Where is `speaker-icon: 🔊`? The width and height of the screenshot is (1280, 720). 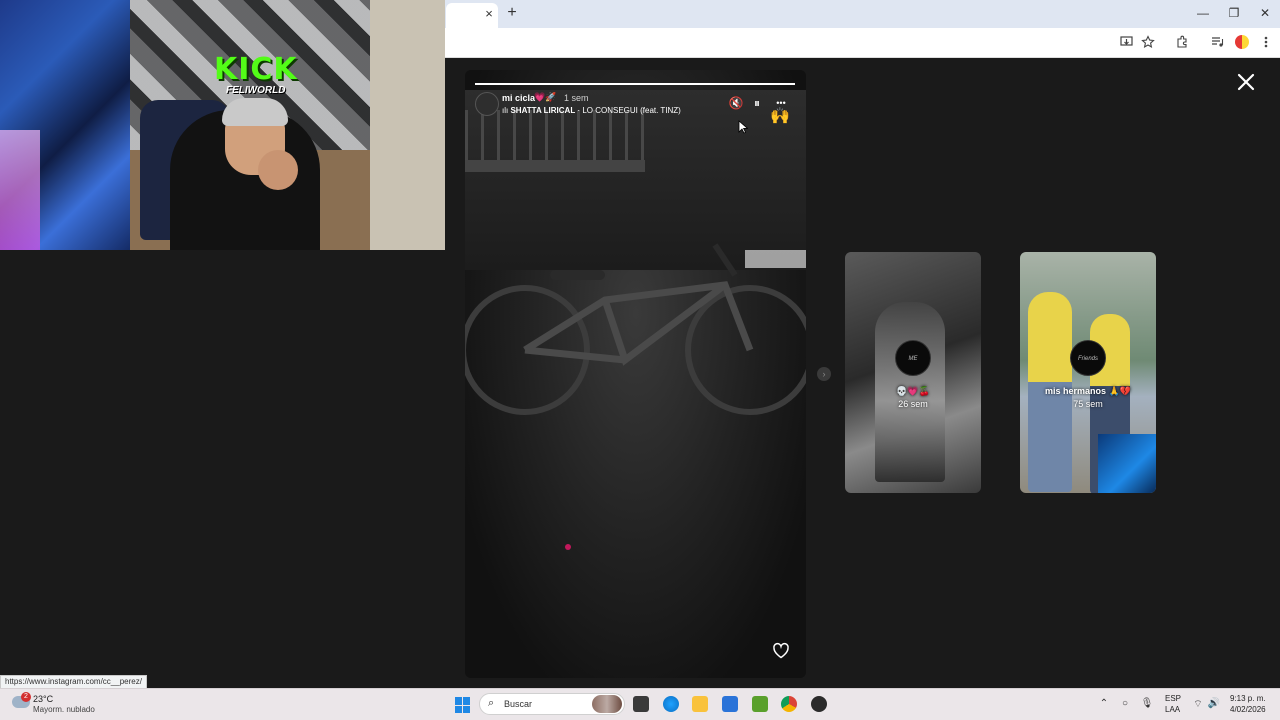 speaker-icon: 🔊 is located at coordinates (1214, 703).